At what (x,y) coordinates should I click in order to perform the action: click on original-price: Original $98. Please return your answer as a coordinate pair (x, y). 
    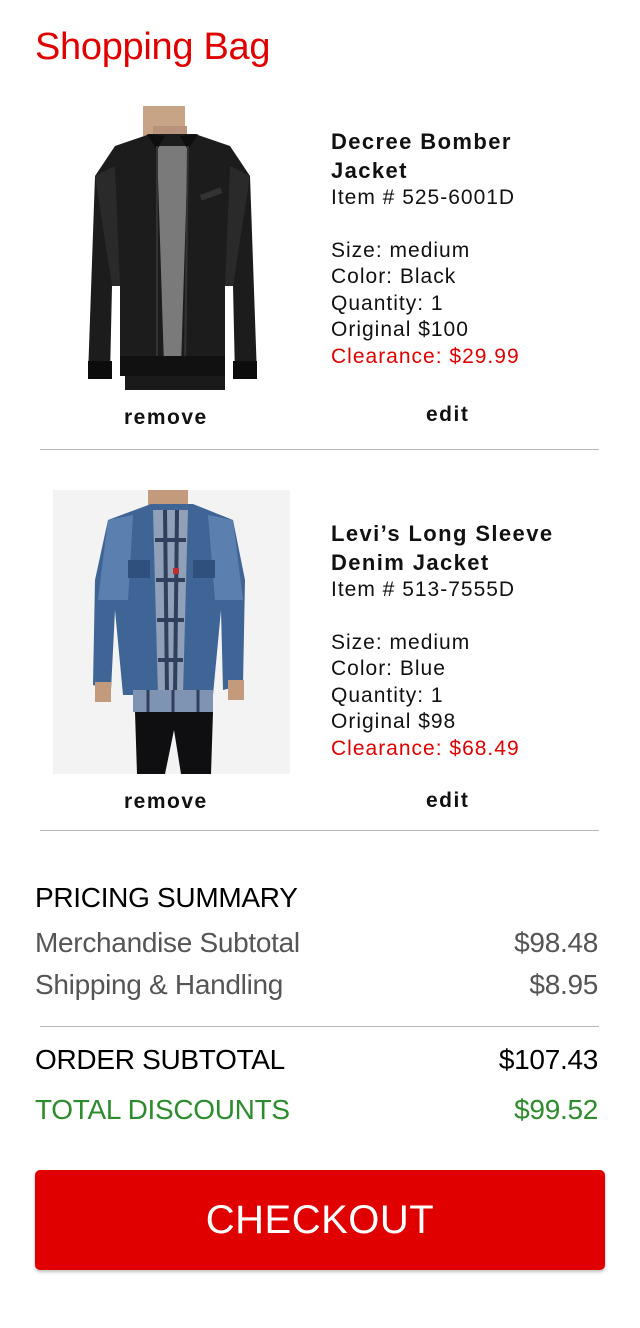
    Looking at the image, I should click on (394, 721).